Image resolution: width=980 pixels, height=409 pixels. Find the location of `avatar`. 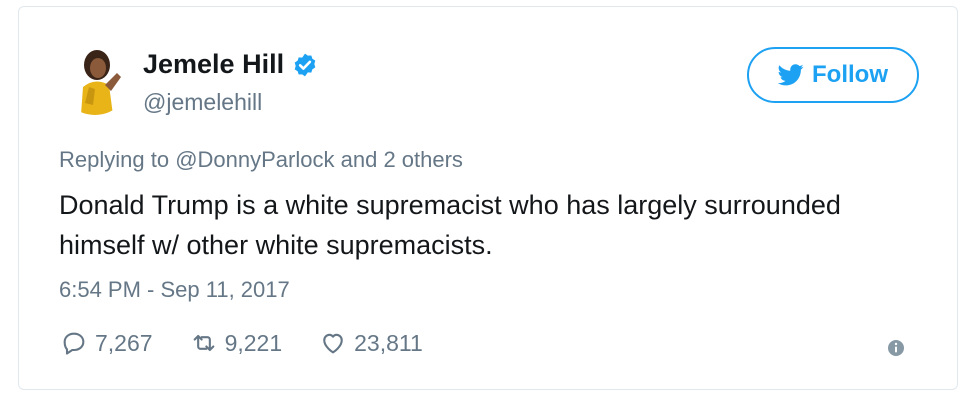

avatar is located at coordinates (95, 79).